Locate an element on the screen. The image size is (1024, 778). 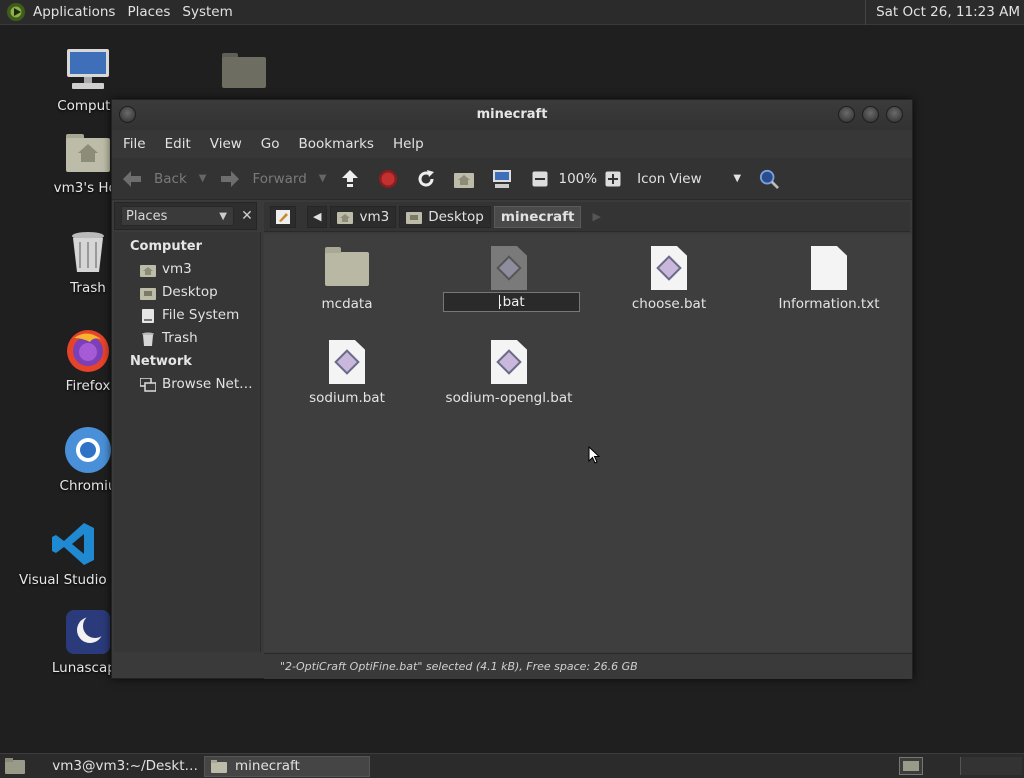
workspace-icon is located at coordinates (911, 766).